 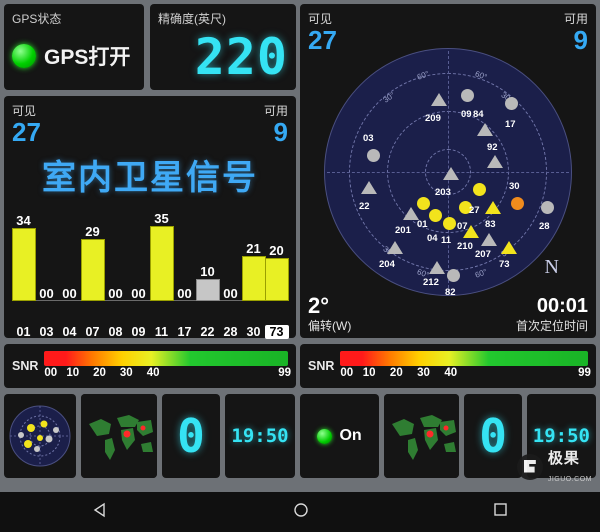 I want to click on satellite-marker: 83, so click(x=493, y=215).